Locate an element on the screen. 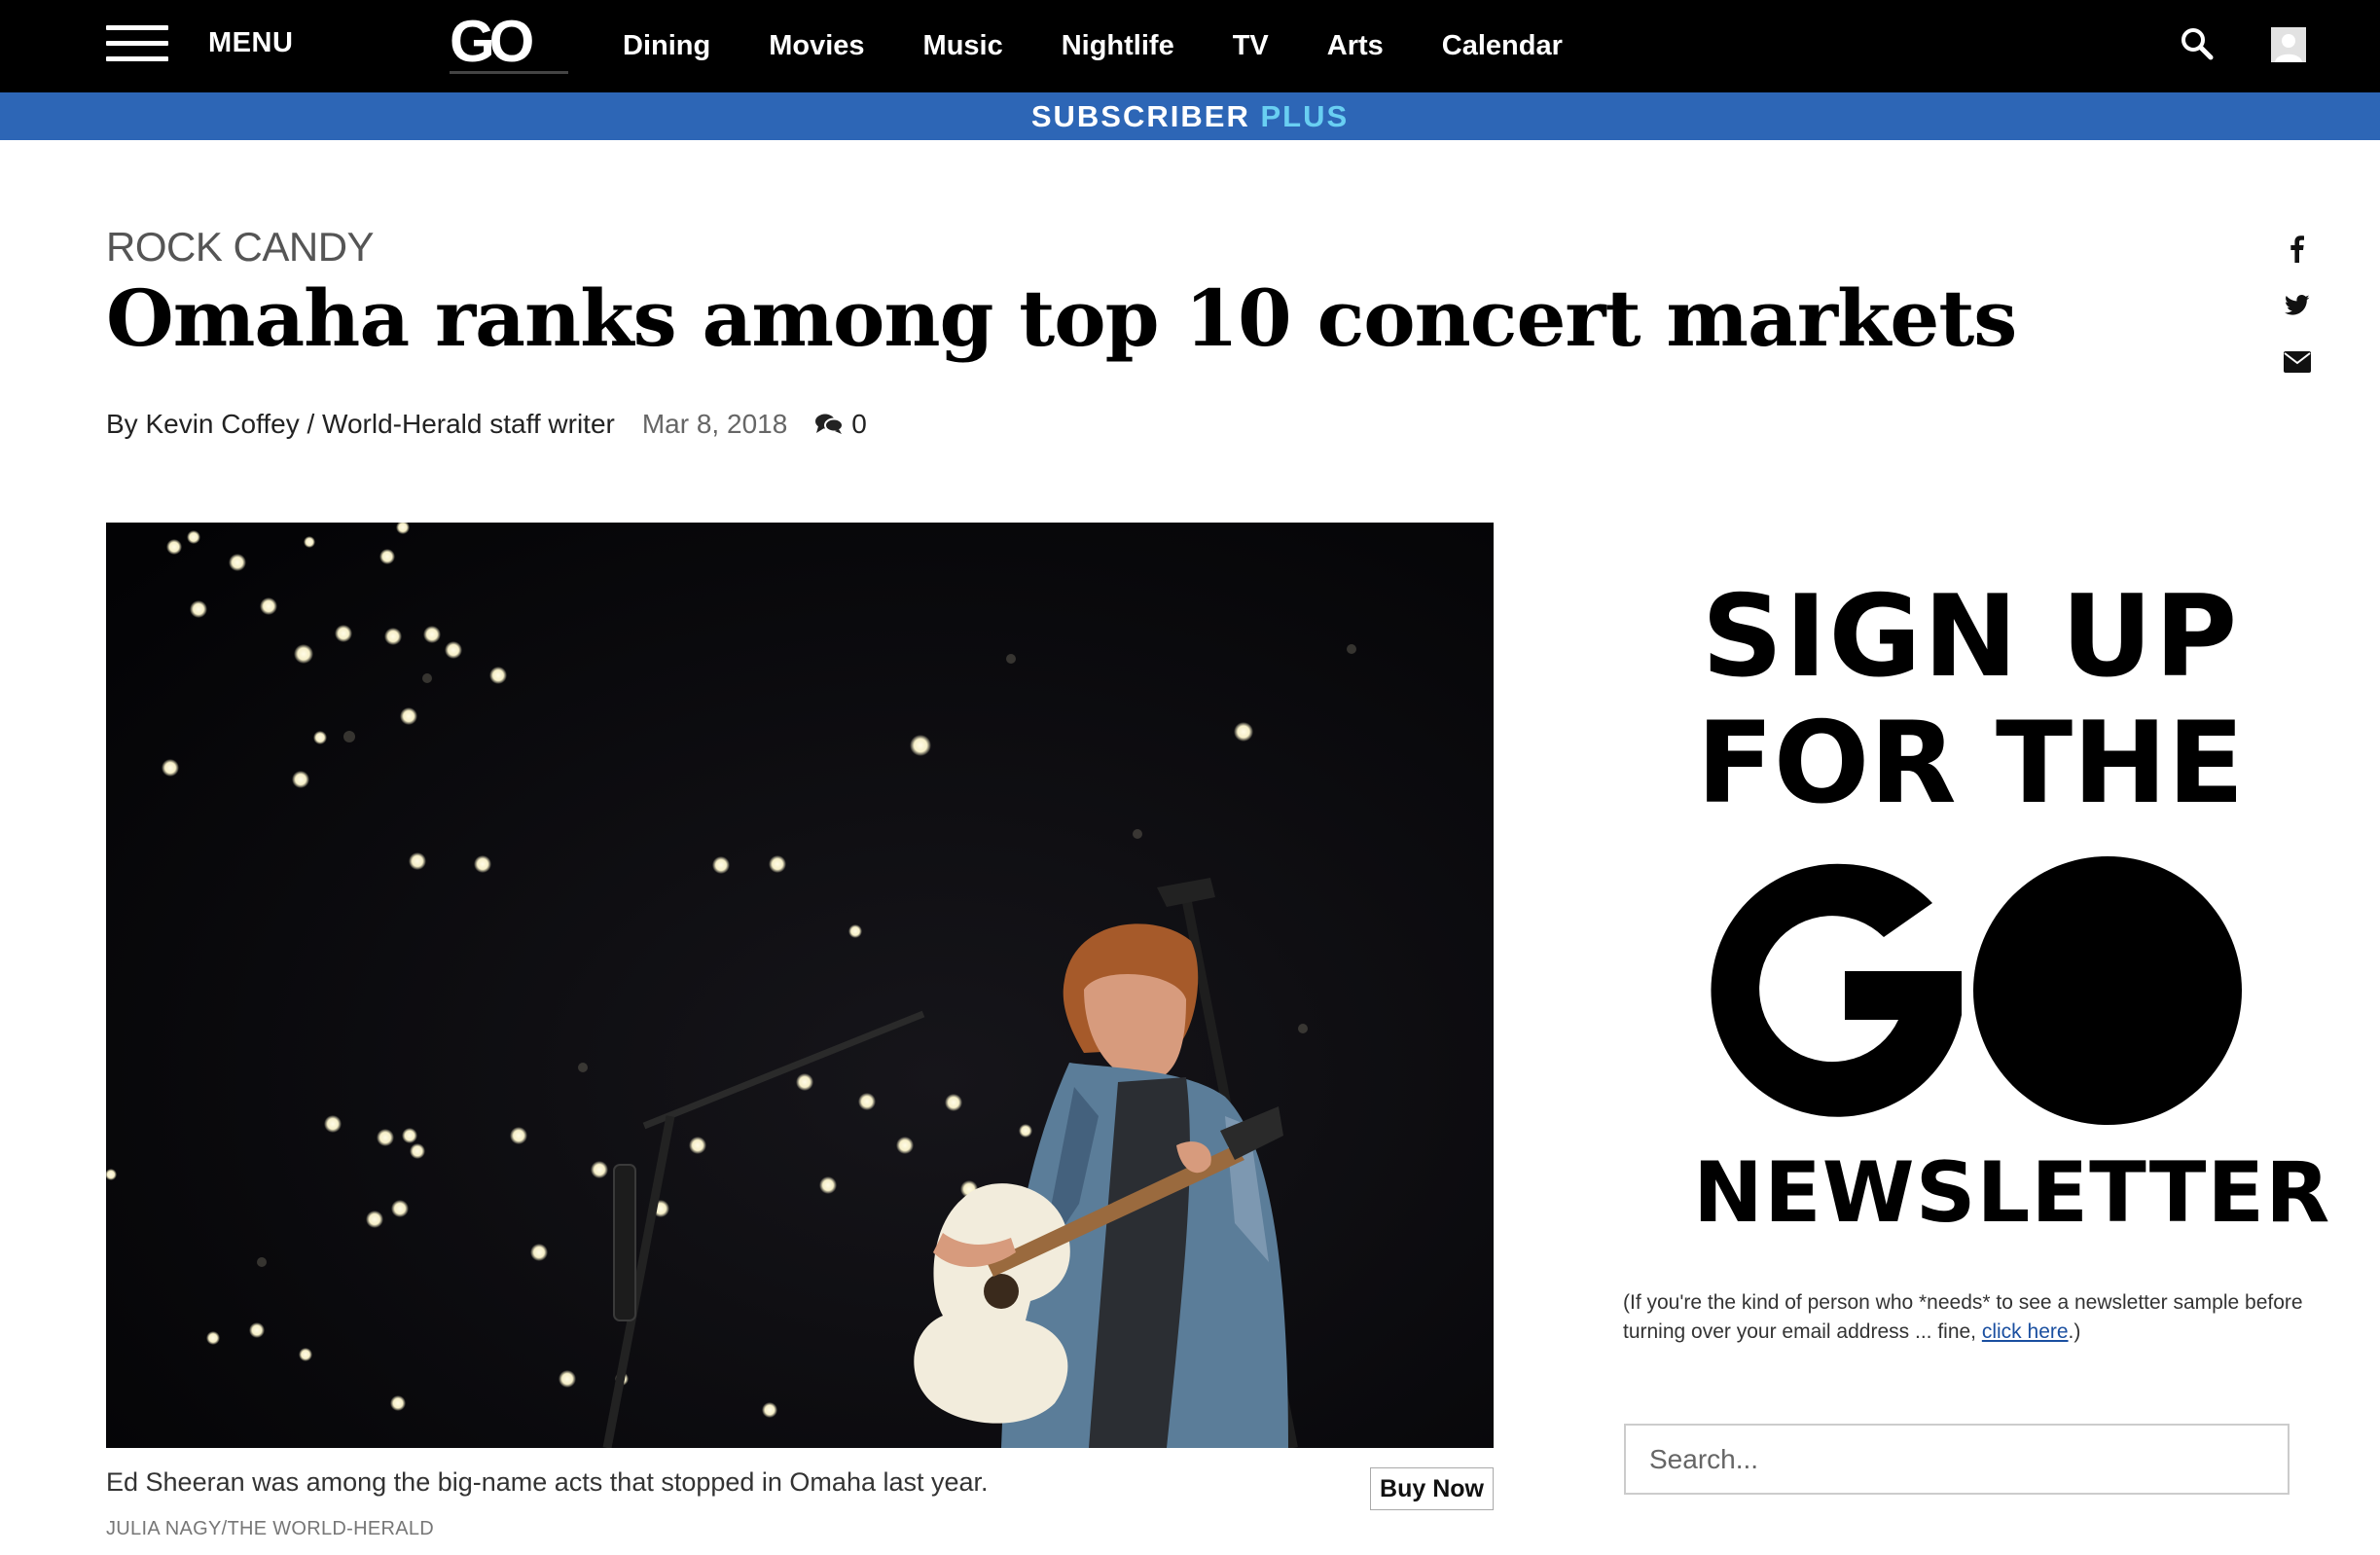 This screenshot has width=2380, height=1555. newsletter-go-logo is located at coordinates (1976, 990).